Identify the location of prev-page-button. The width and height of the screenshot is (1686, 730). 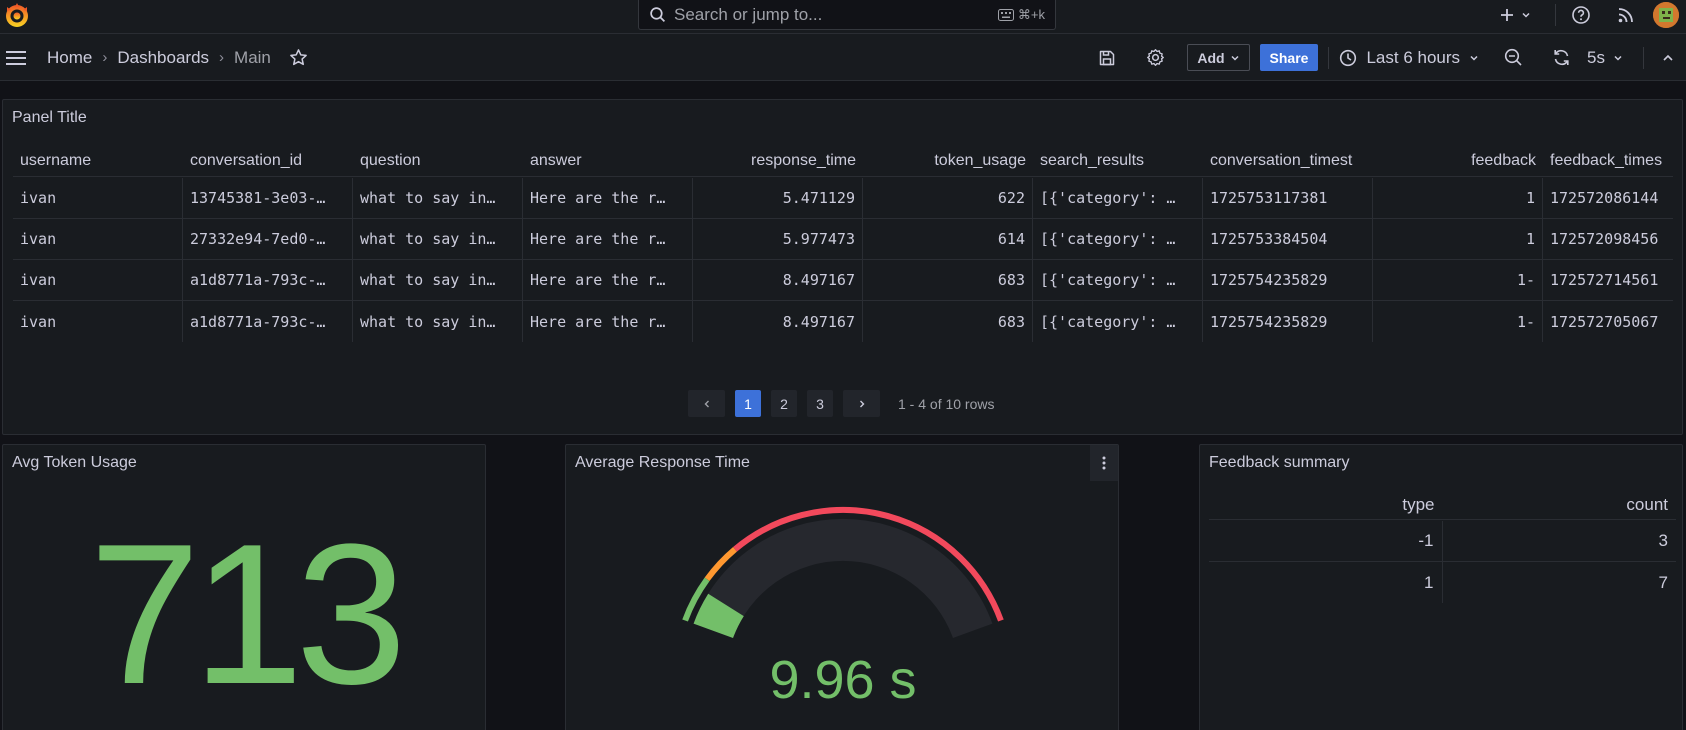
(706, 403).